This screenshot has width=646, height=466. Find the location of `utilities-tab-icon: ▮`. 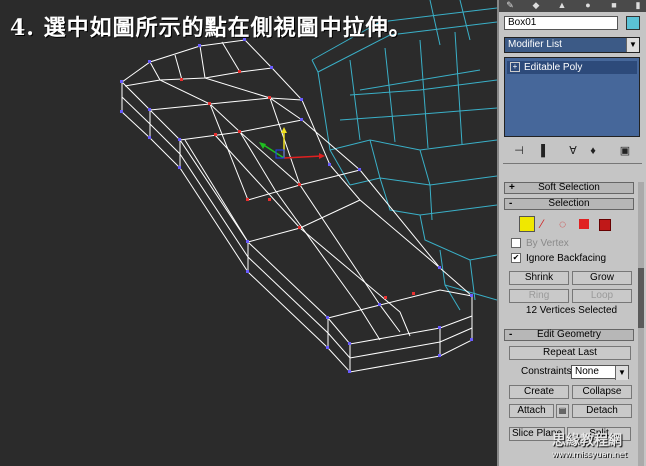

utilities-tab-icon: ▮ is located at coordinates (638, 5).